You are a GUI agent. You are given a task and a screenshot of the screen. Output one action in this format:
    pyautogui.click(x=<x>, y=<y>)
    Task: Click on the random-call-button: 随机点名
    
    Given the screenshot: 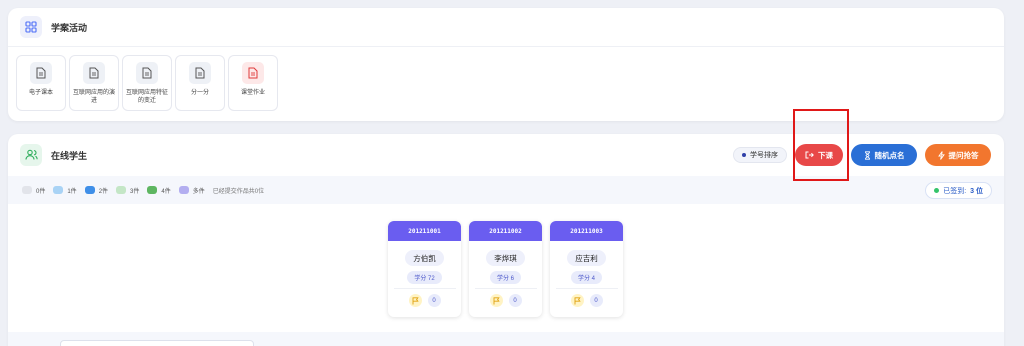 What is the action you would take?
    pyautogui.click(x=884, y=155)
    